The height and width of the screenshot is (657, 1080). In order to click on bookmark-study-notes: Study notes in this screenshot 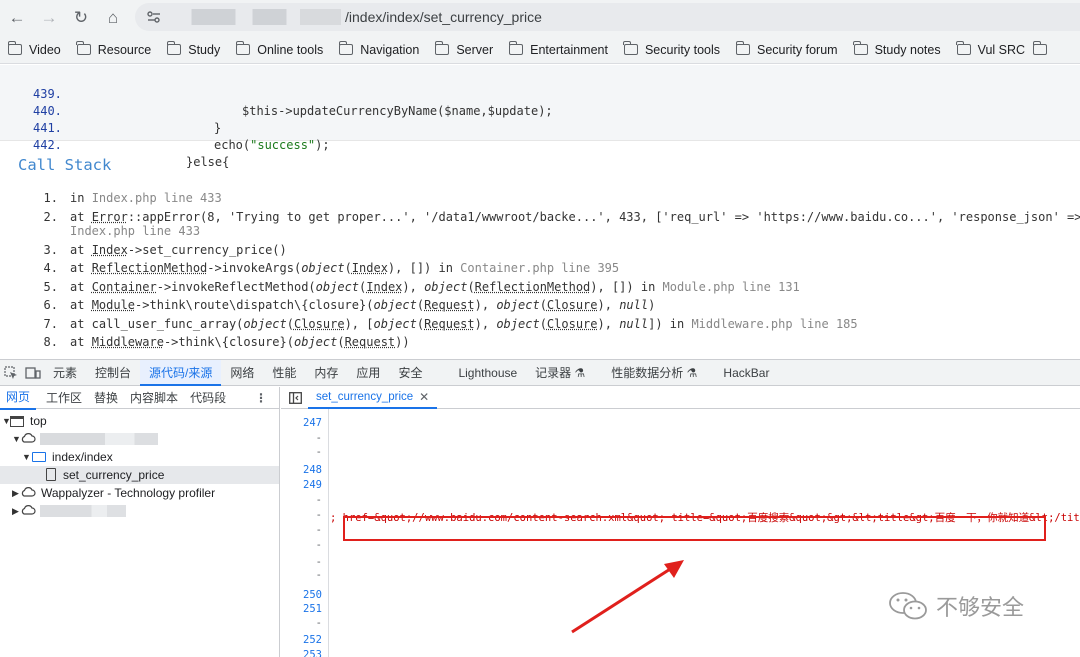, I will do `click(897, 49)`.